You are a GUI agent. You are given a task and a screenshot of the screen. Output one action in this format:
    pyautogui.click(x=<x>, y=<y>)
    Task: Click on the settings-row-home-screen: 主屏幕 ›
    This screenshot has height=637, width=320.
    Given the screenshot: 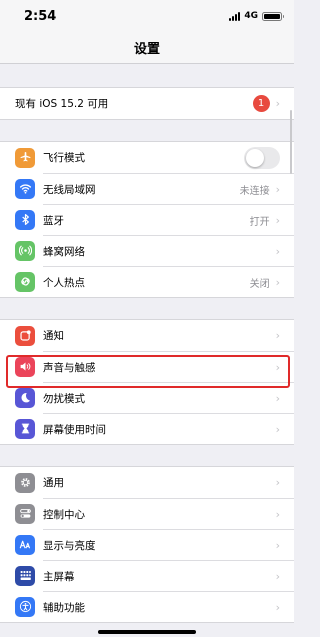 What is the action you would take?
    pyautogui.click(x=147, y=575)
    